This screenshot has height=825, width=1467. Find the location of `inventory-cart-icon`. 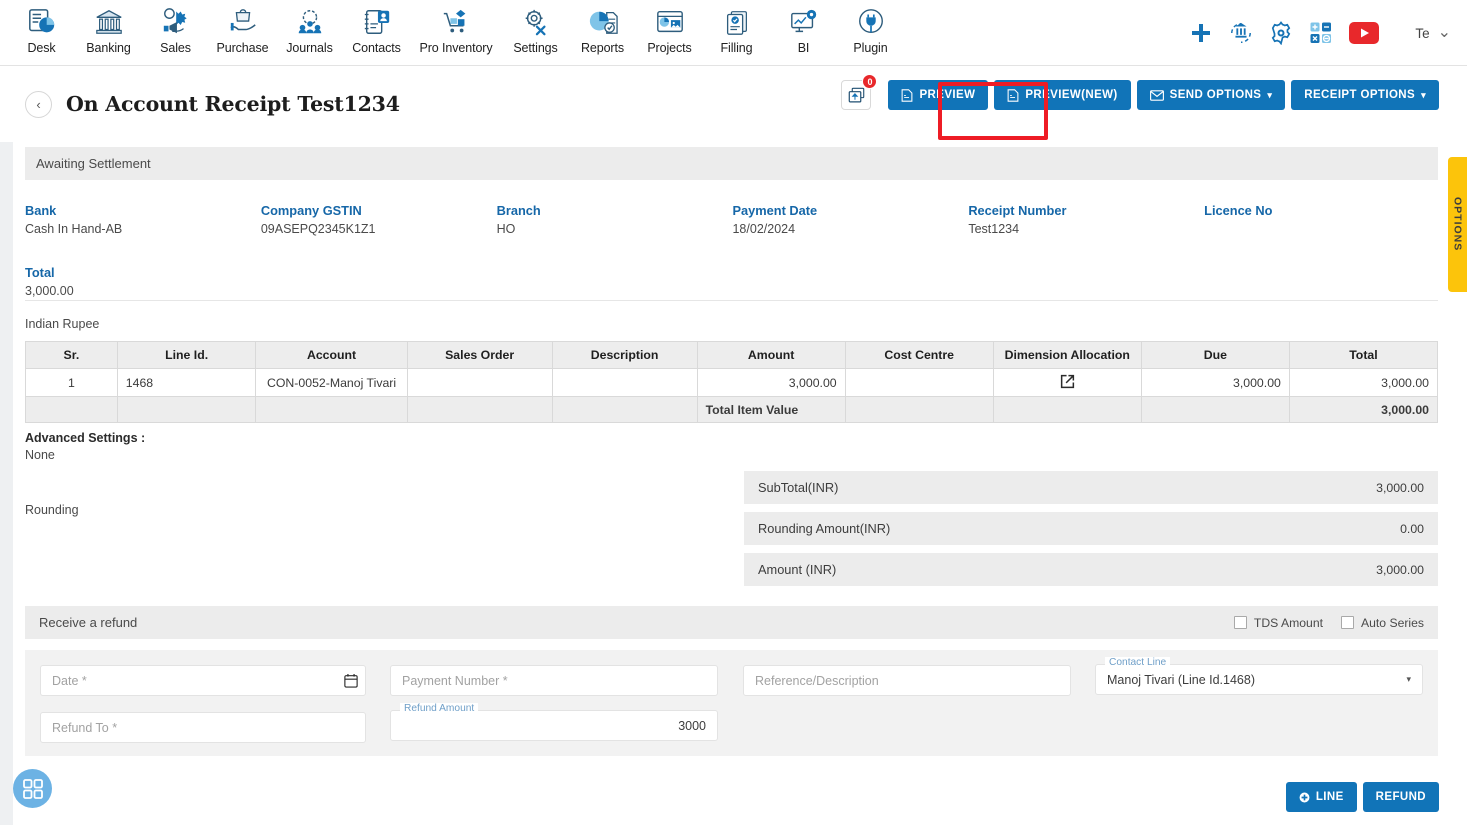

inventory-cart-icon is located at coordinates (456, 22).